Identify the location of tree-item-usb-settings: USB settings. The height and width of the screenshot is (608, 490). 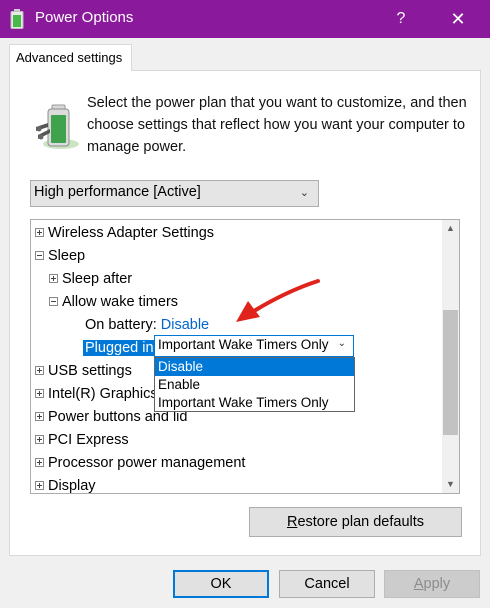
(83, 371).